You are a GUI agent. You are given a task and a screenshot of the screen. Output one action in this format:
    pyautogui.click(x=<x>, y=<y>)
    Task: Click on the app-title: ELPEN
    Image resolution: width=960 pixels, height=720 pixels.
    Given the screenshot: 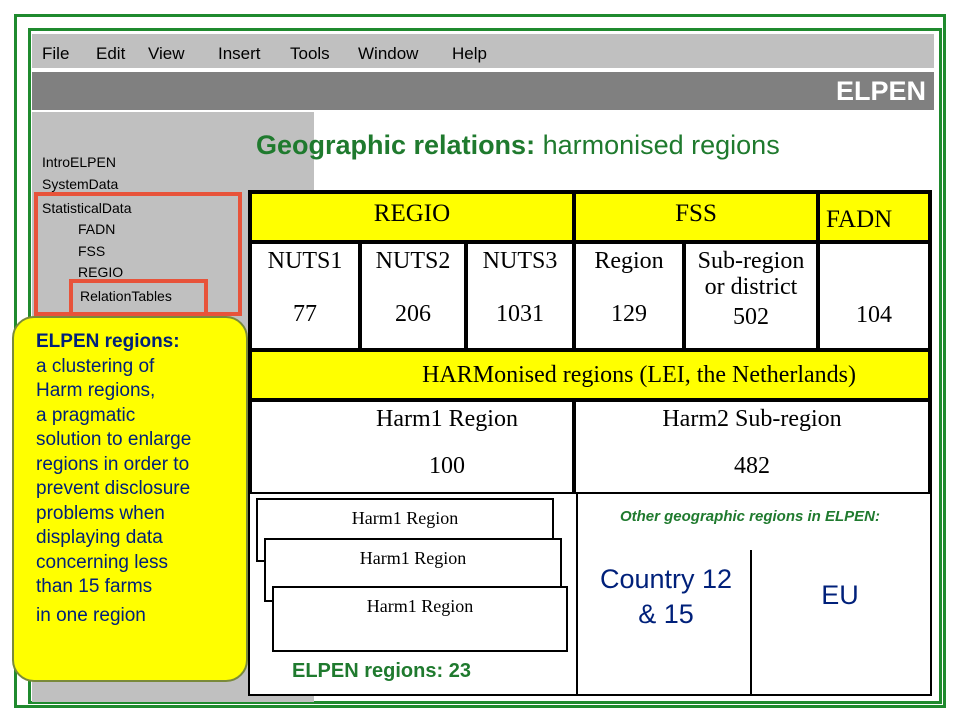 What is the action you would take?
    pyautogui.click(x=880, y=91)
    